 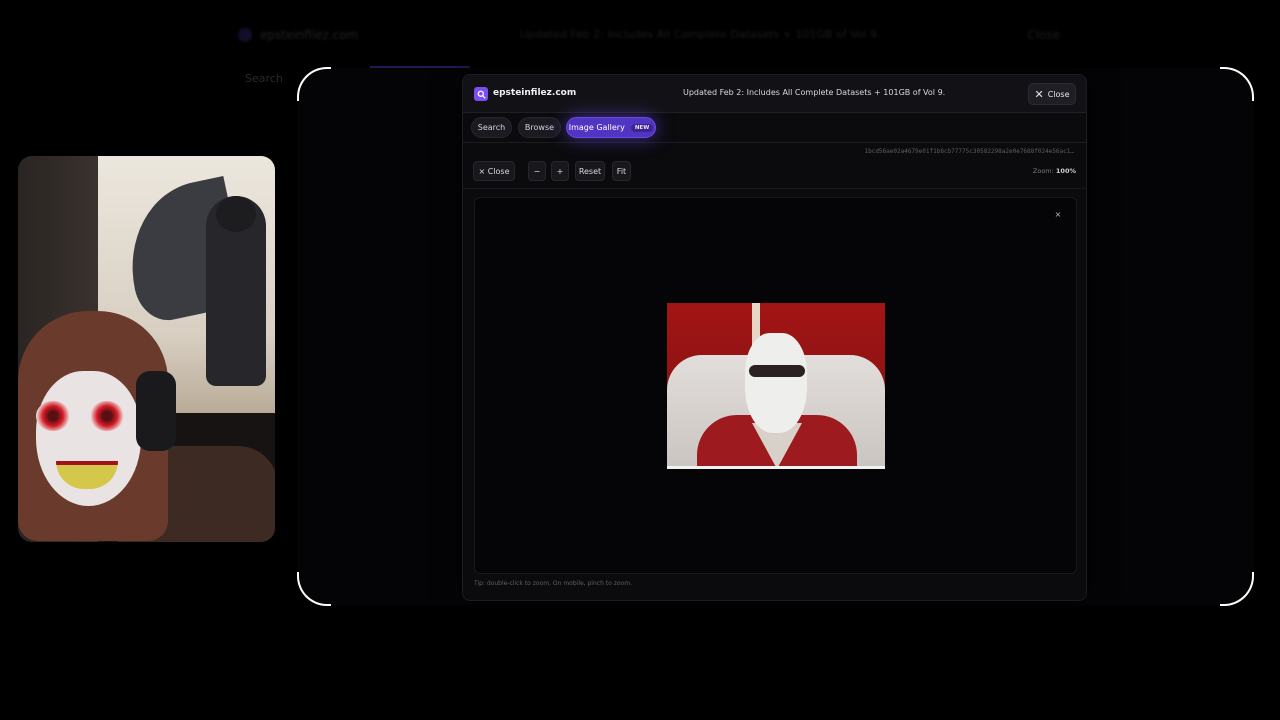 What do you see at coordinates (314, 589) in the screenshot?
I see `frame-corner-bottom-left` at bounding box center [314, 589].